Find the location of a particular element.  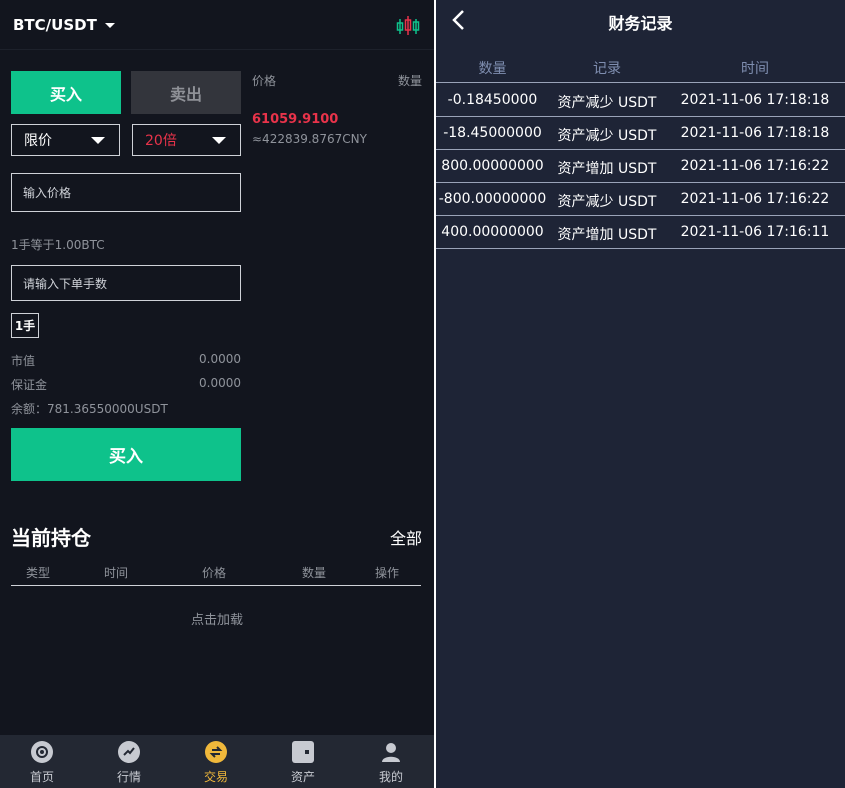

trade-icon is located at coordinates (216, 752).